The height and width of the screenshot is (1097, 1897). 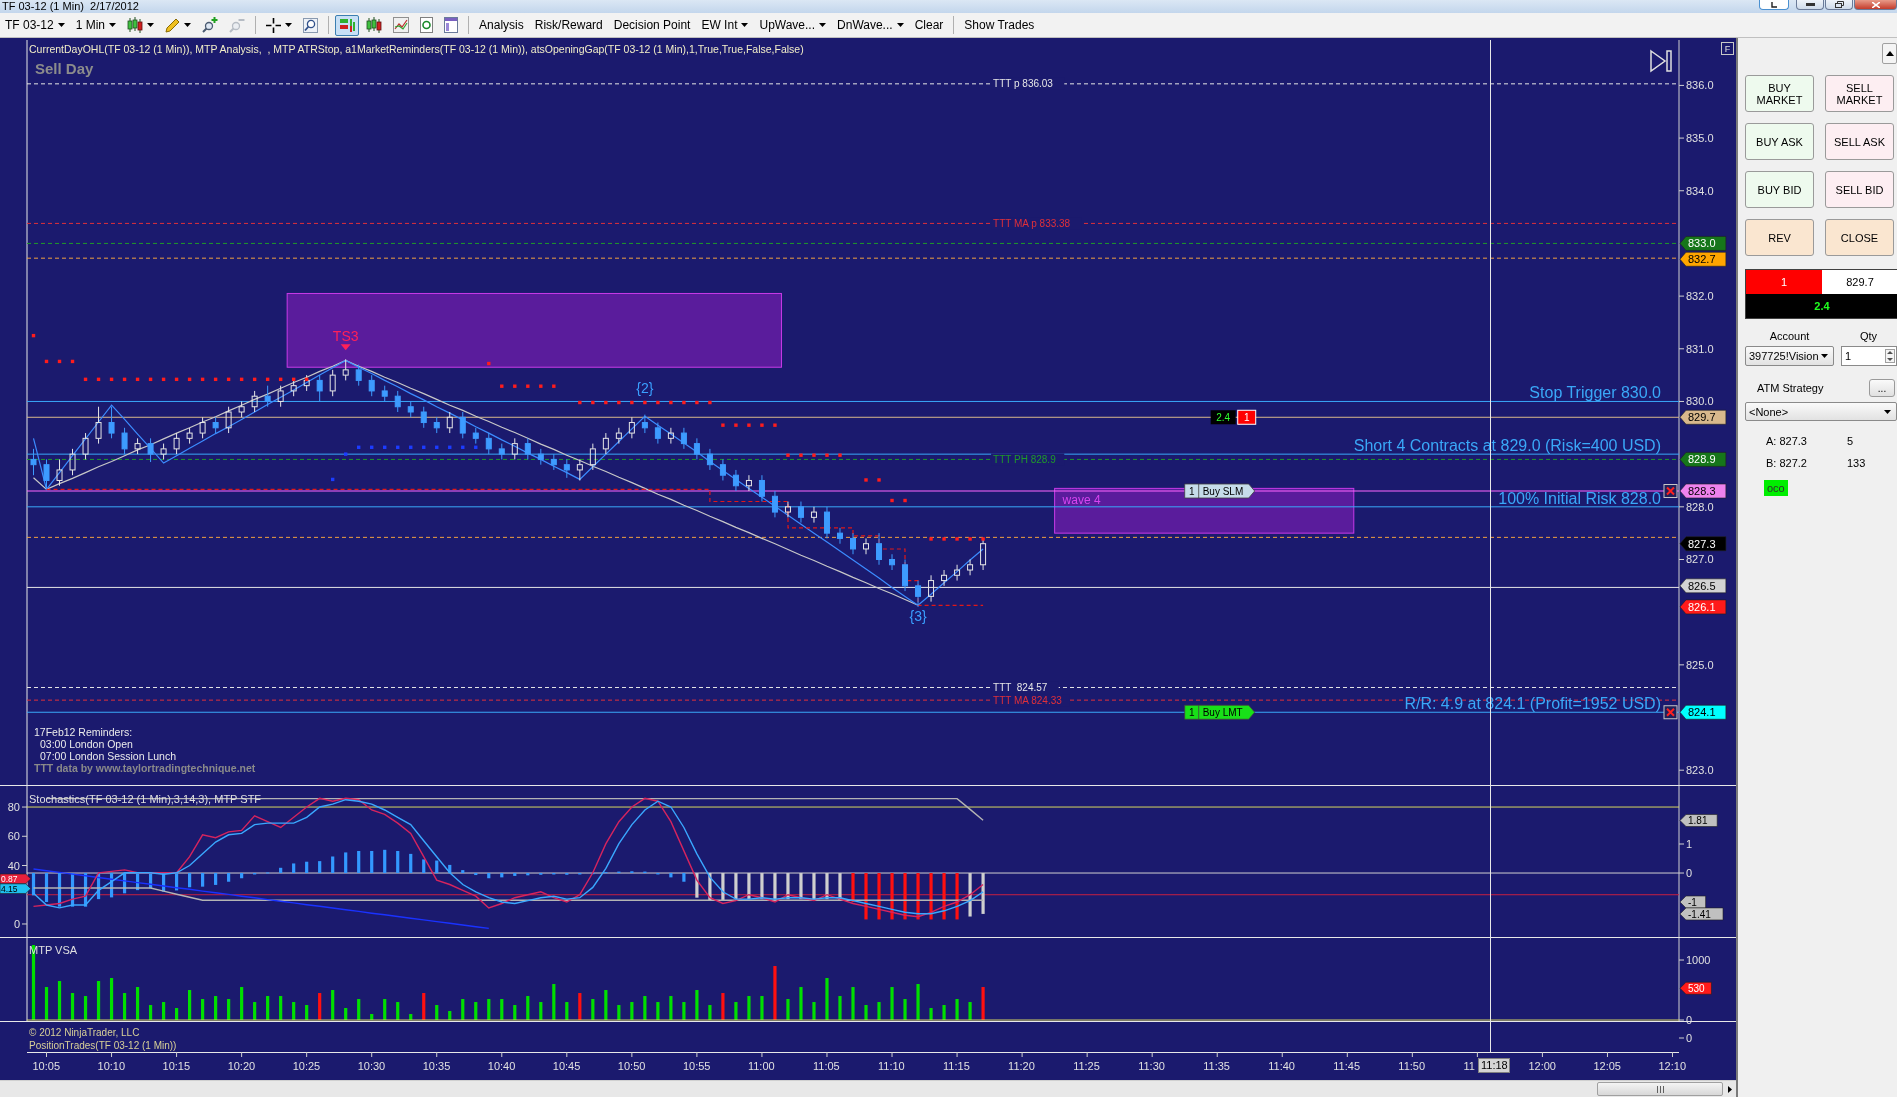 I want to click on axis-label: 823.0, so click(x=1700, y=770).